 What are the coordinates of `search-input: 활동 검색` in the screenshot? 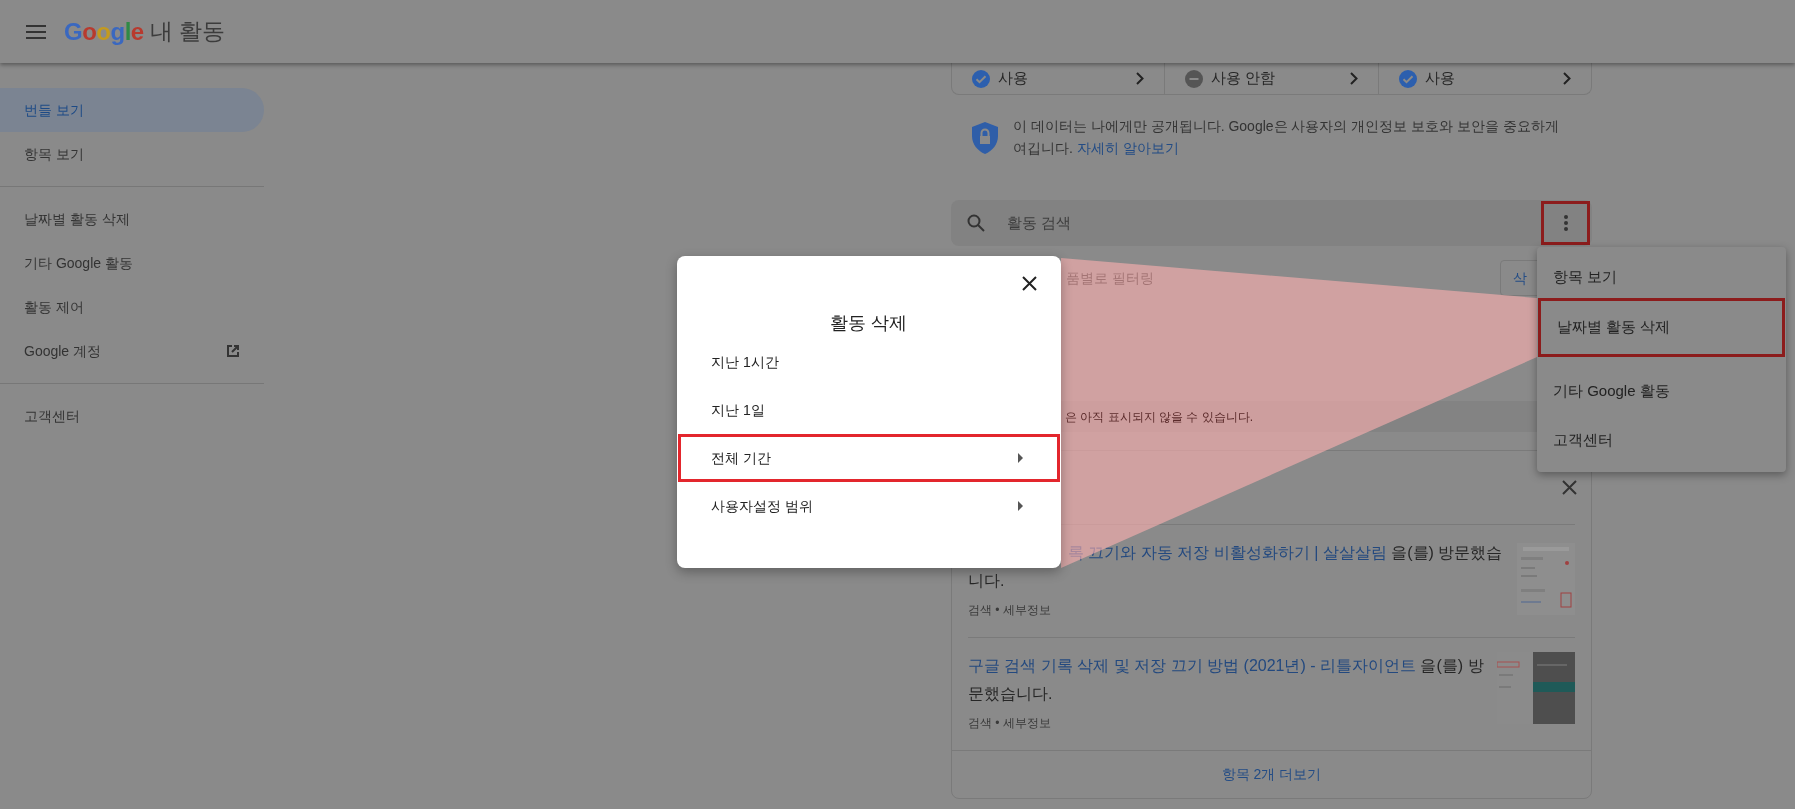 It's located at (1274, 223).